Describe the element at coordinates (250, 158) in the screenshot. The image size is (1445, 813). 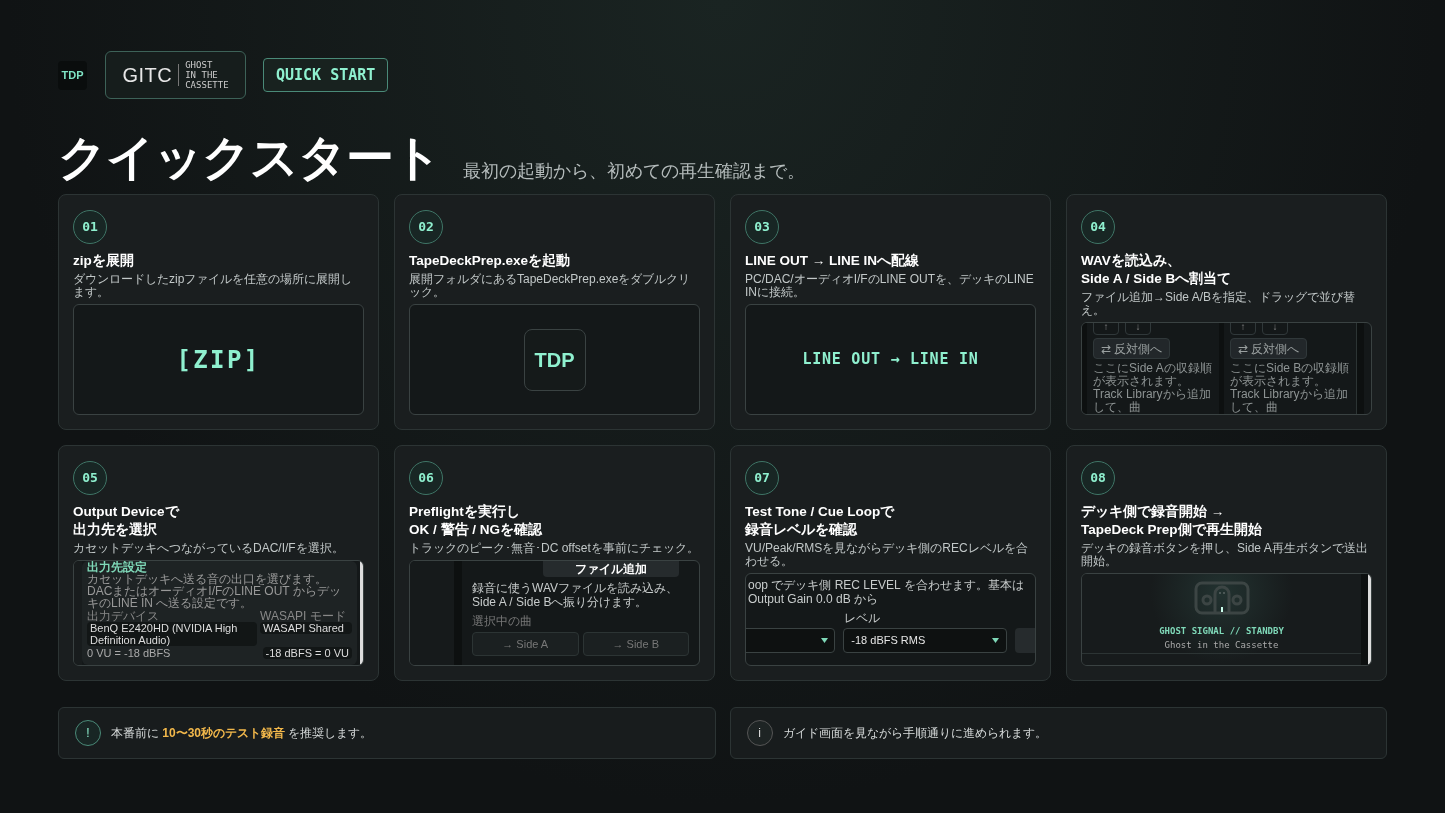
I see `page-title: クイックスタート` at that location.